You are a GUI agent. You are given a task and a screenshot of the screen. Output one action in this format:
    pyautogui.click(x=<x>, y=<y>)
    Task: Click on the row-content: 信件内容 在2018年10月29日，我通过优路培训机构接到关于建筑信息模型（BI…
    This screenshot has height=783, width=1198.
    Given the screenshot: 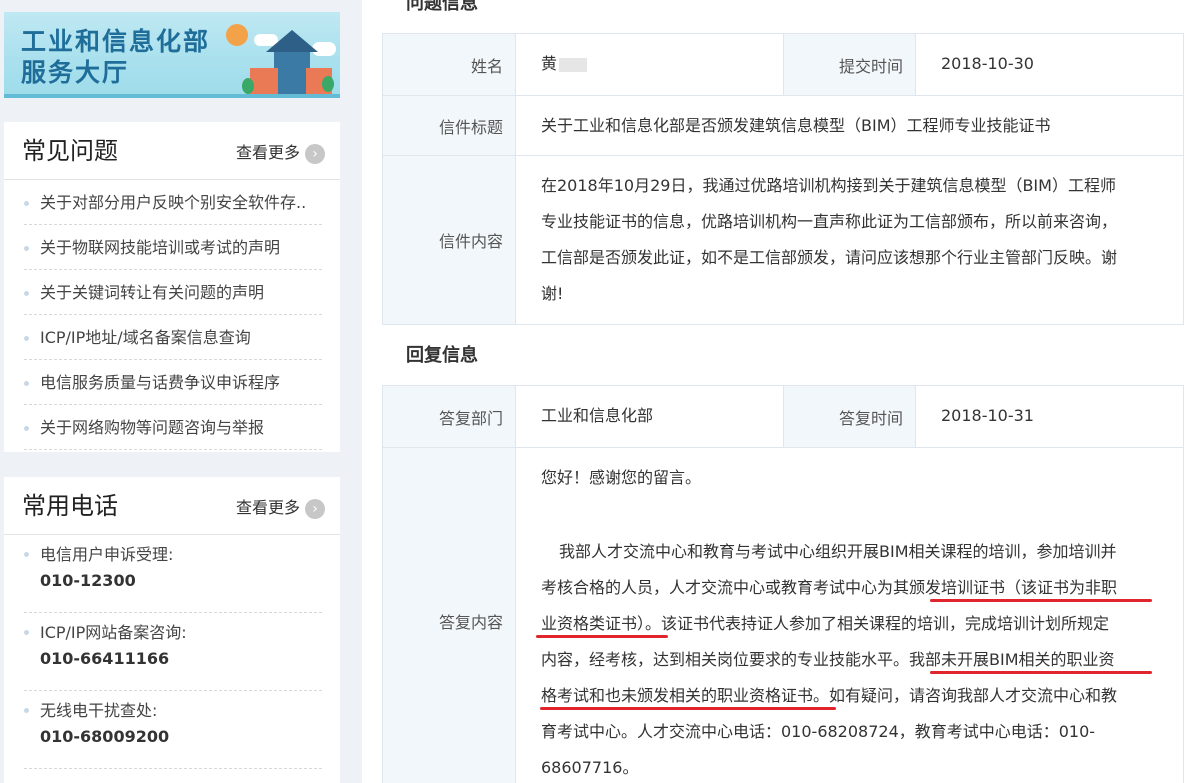 What is the action you would take?
    pyautogui.click(x=783, y=240)
    